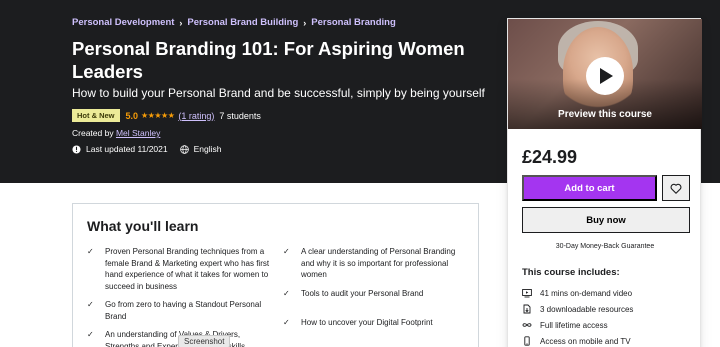 The width and height of the screenshot is (720, 347). Describe the element at coordinates (605, 114) in the screenshot. I see `preview-label: Preview this course` at that location.